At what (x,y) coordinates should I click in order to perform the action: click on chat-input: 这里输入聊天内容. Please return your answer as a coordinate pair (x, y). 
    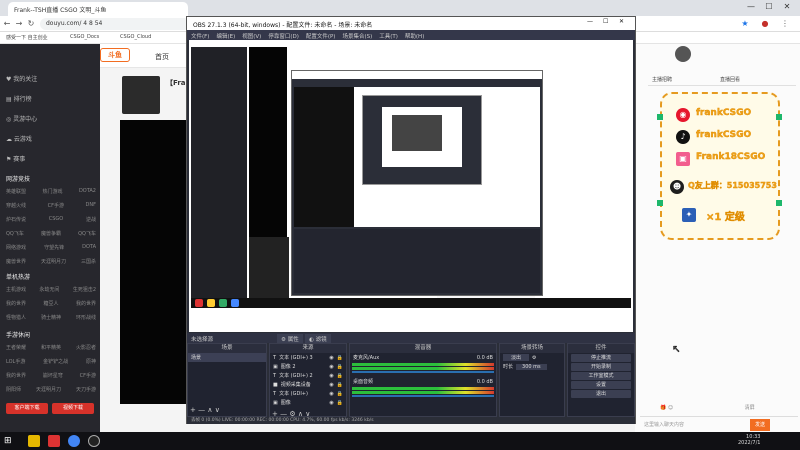
    Looking at the image, I should click on (719, 423).